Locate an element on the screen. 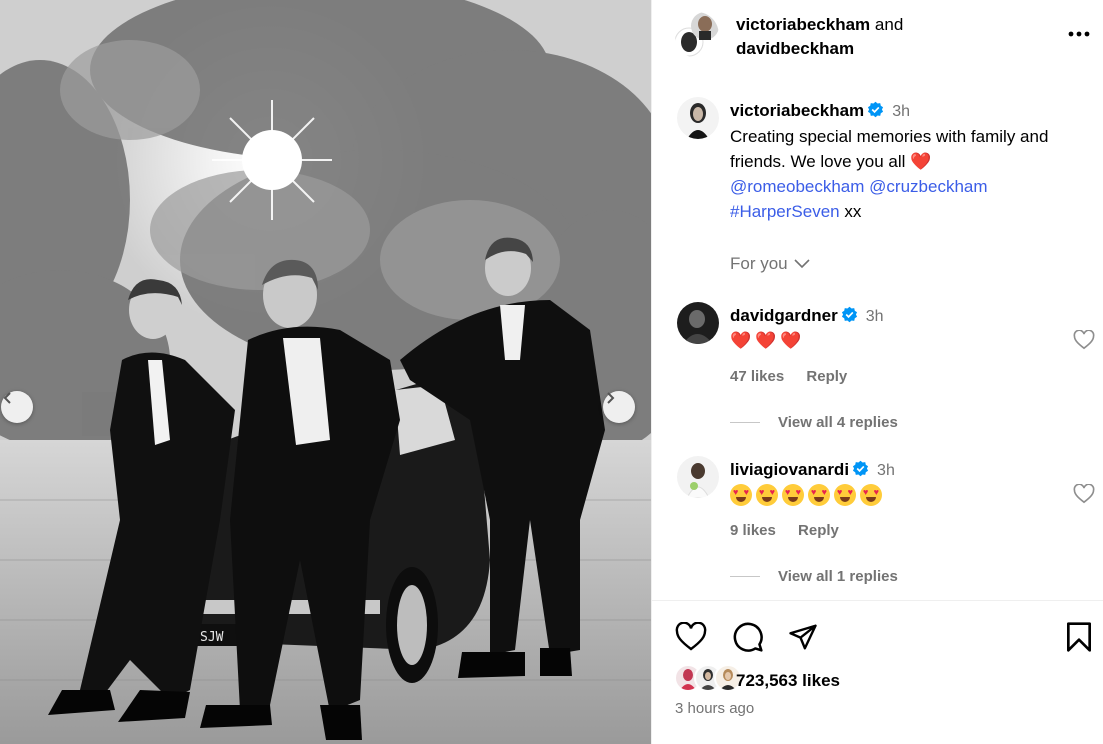 This screenshot has width=1103, height=744. comment-body is located at coordinates (808, 495).